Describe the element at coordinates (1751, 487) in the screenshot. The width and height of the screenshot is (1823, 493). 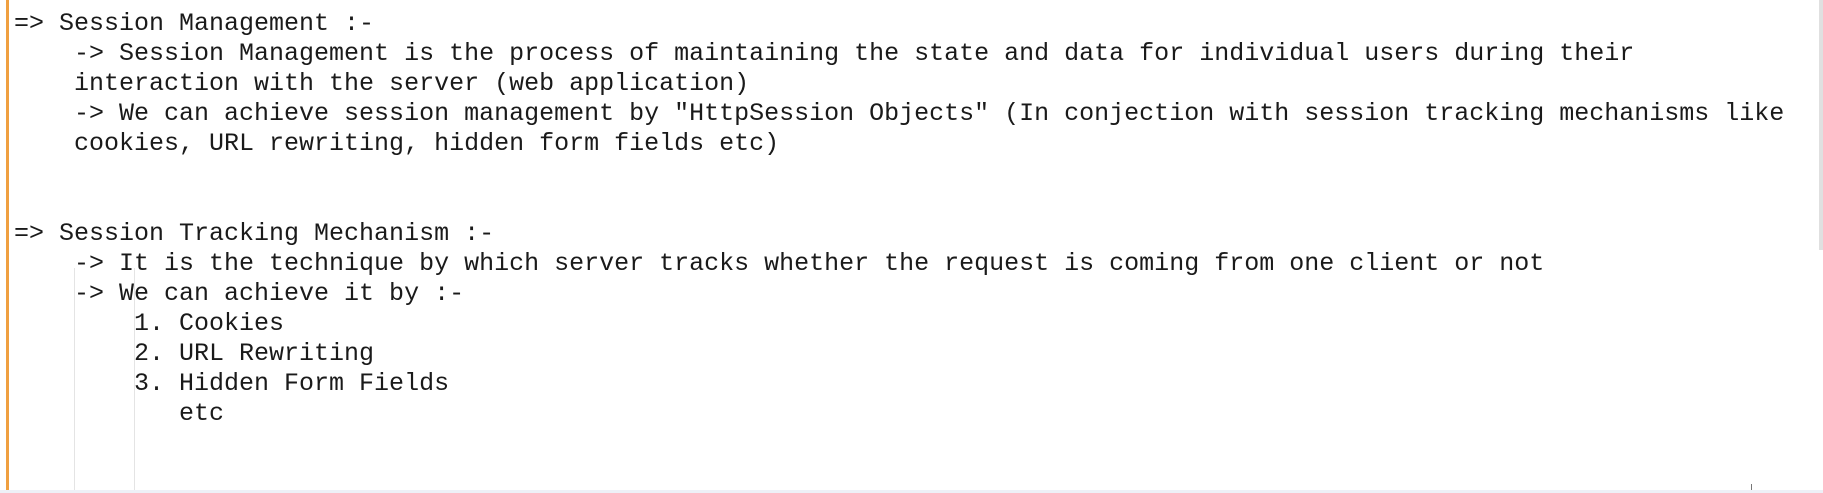
I see `resize-tick` at that location.